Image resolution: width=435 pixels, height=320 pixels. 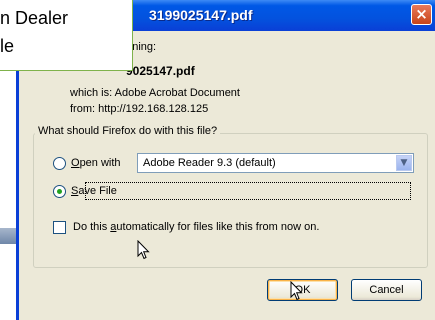 What do you see at coordinates (209, 163) in the screenshot?
I see `open-with-app: Adobe Reader 9.3 (default)` at bounding box center [209, 163].